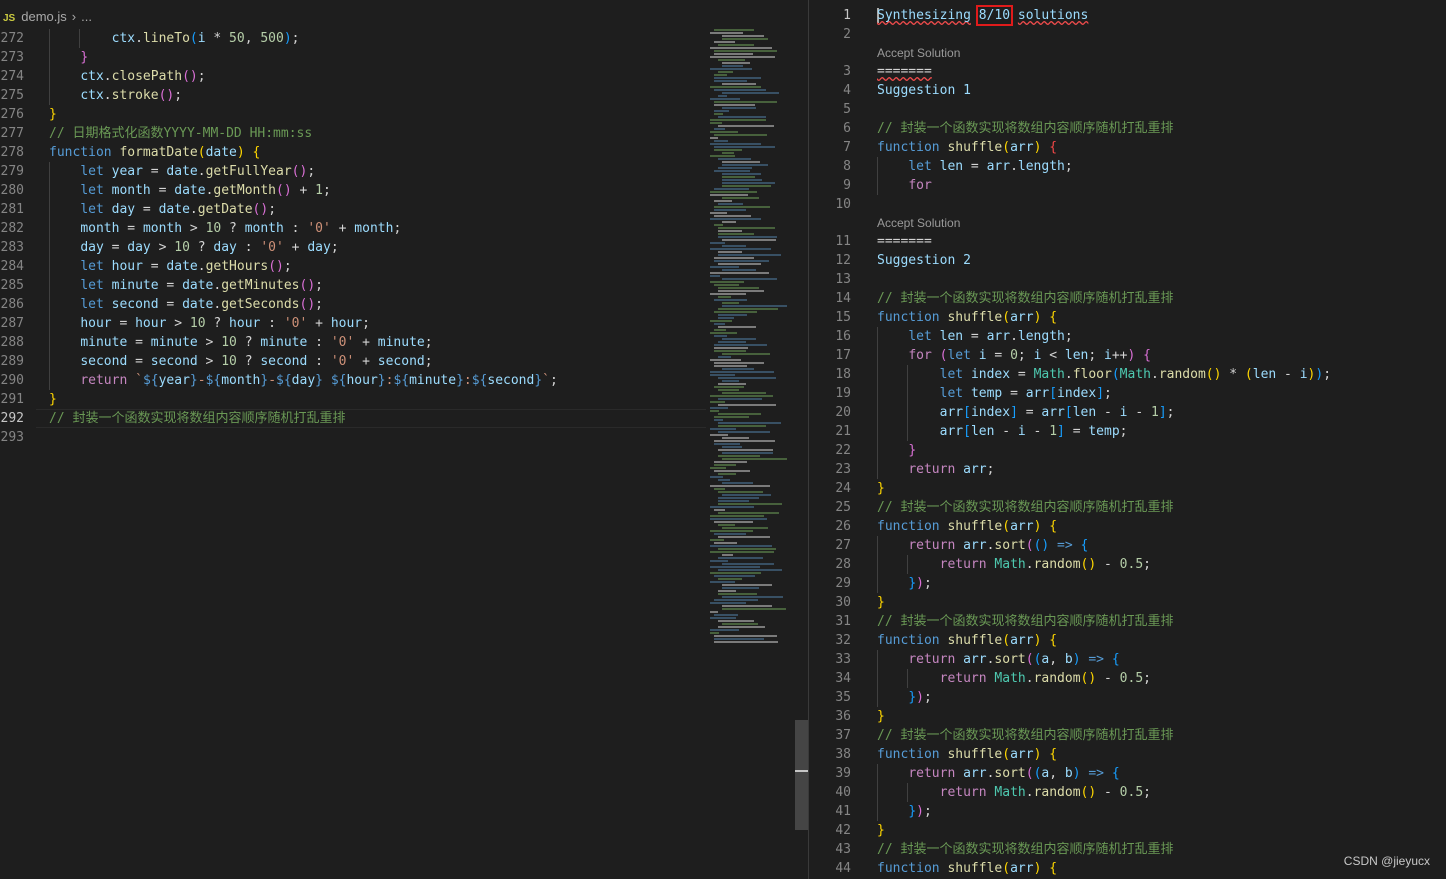 The width and height of the screenshot is (1446, 879). I want to click on line-number: 13, so click(843, 279).